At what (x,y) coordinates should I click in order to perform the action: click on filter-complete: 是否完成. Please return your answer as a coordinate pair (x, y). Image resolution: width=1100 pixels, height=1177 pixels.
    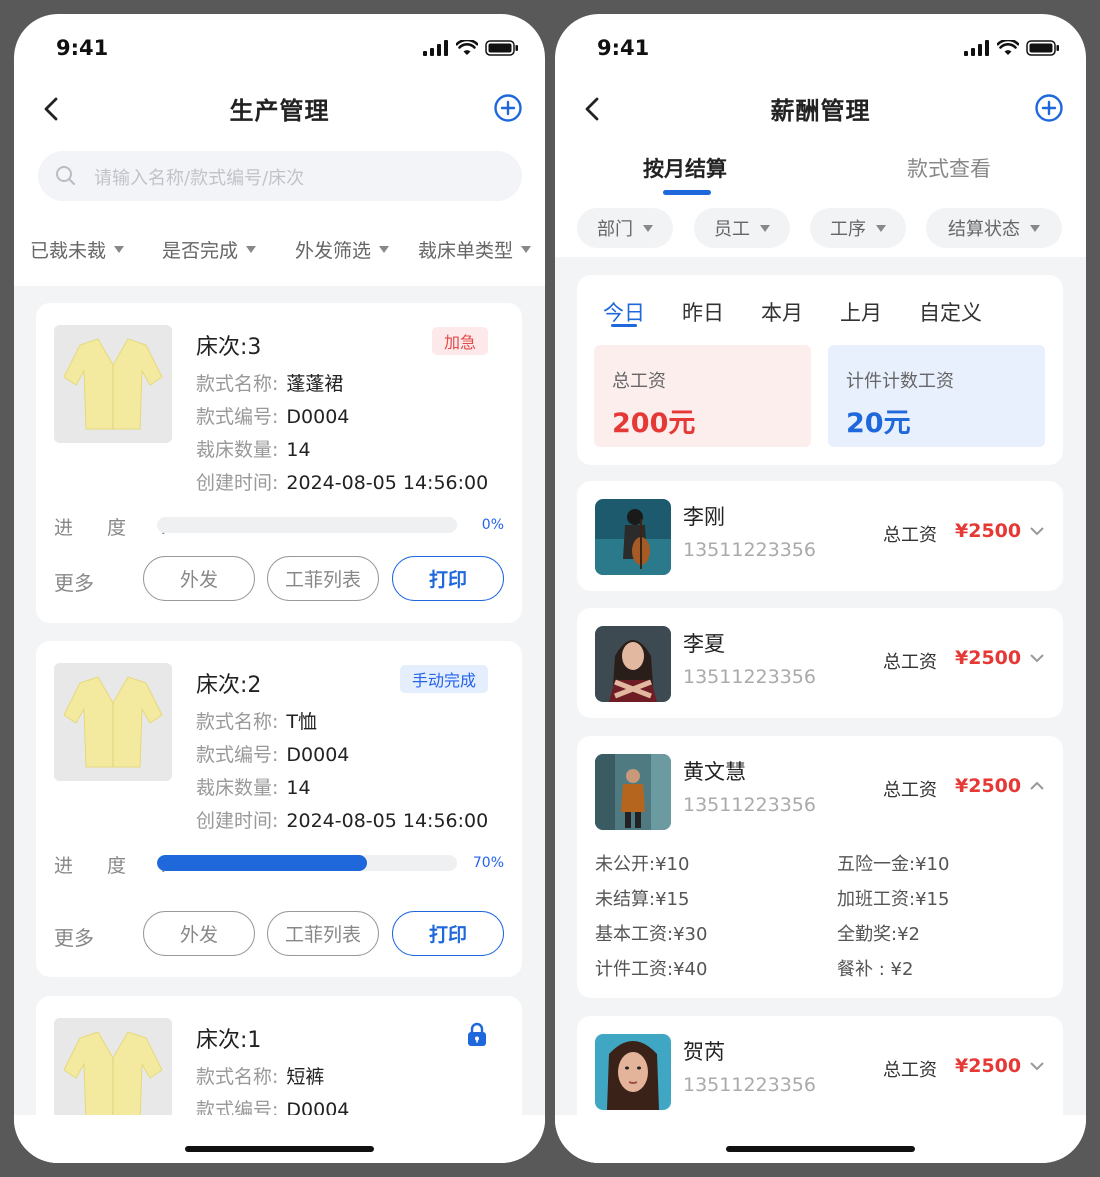
    Looking at the image, I should click on (209, 249).